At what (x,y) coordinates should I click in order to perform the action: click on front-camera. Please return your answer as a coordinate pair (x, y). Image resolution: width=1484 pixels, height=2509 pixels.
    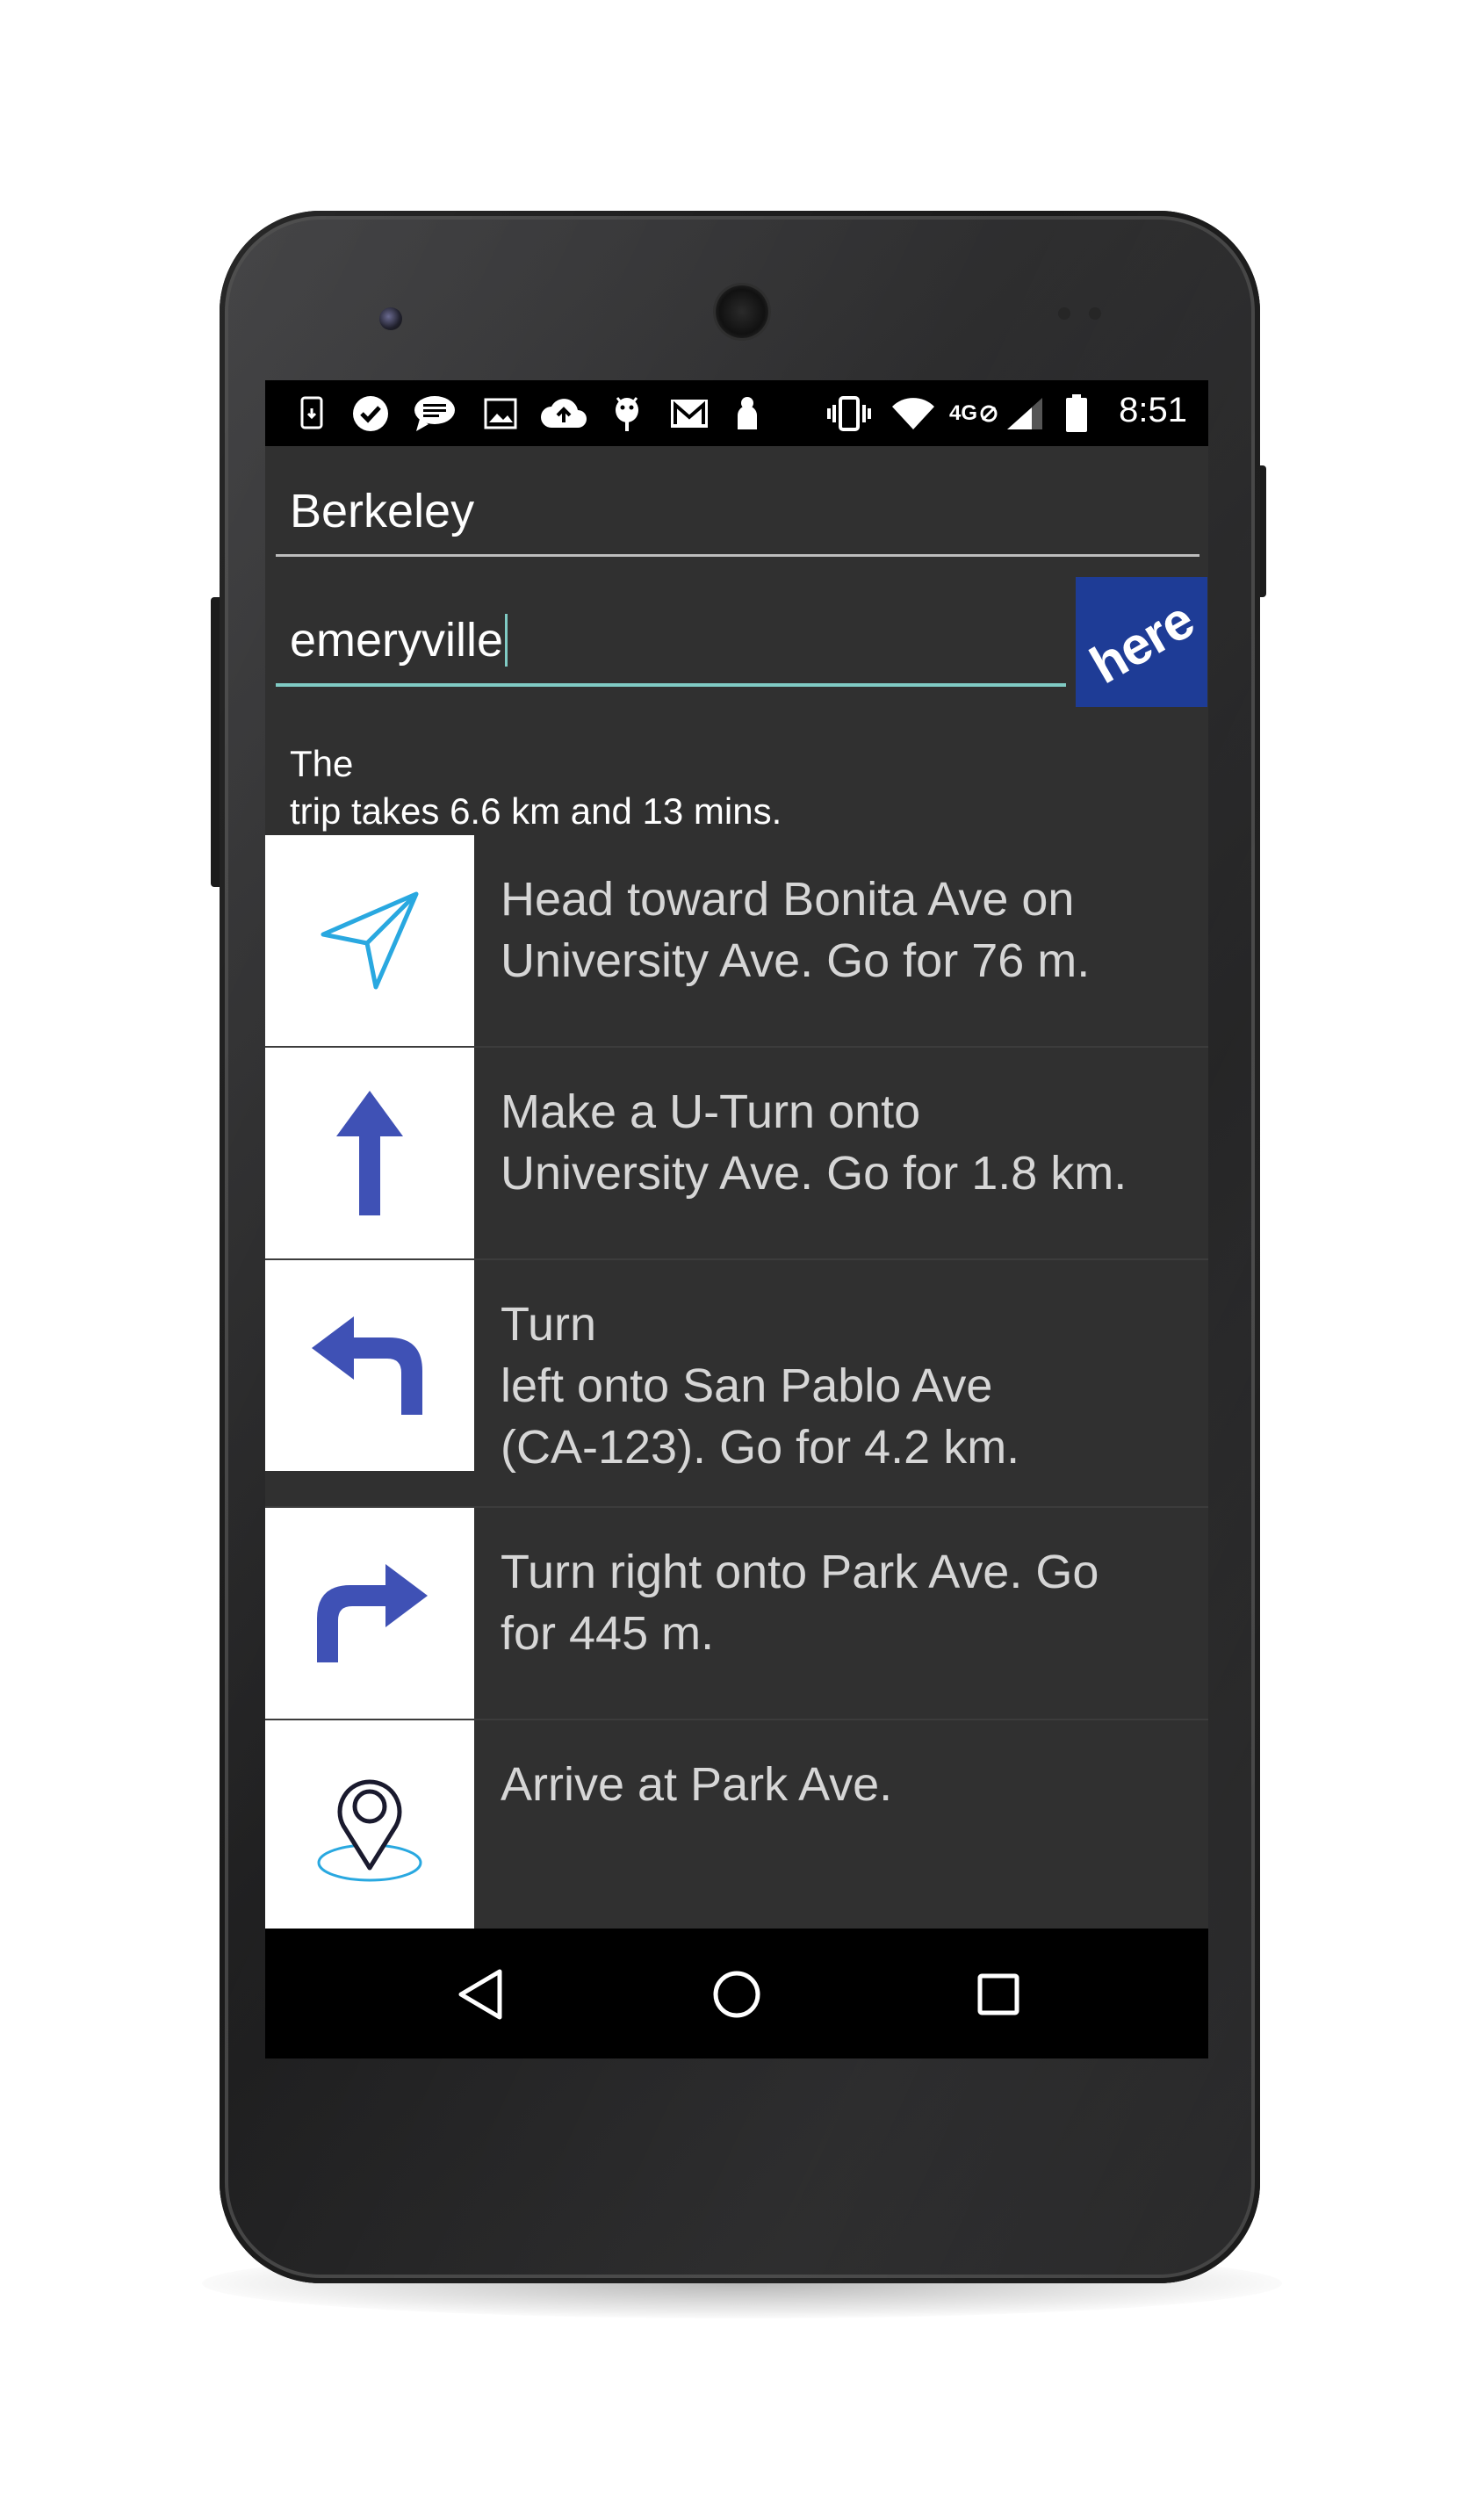
    Looking at the image, I should click on (390, 318).